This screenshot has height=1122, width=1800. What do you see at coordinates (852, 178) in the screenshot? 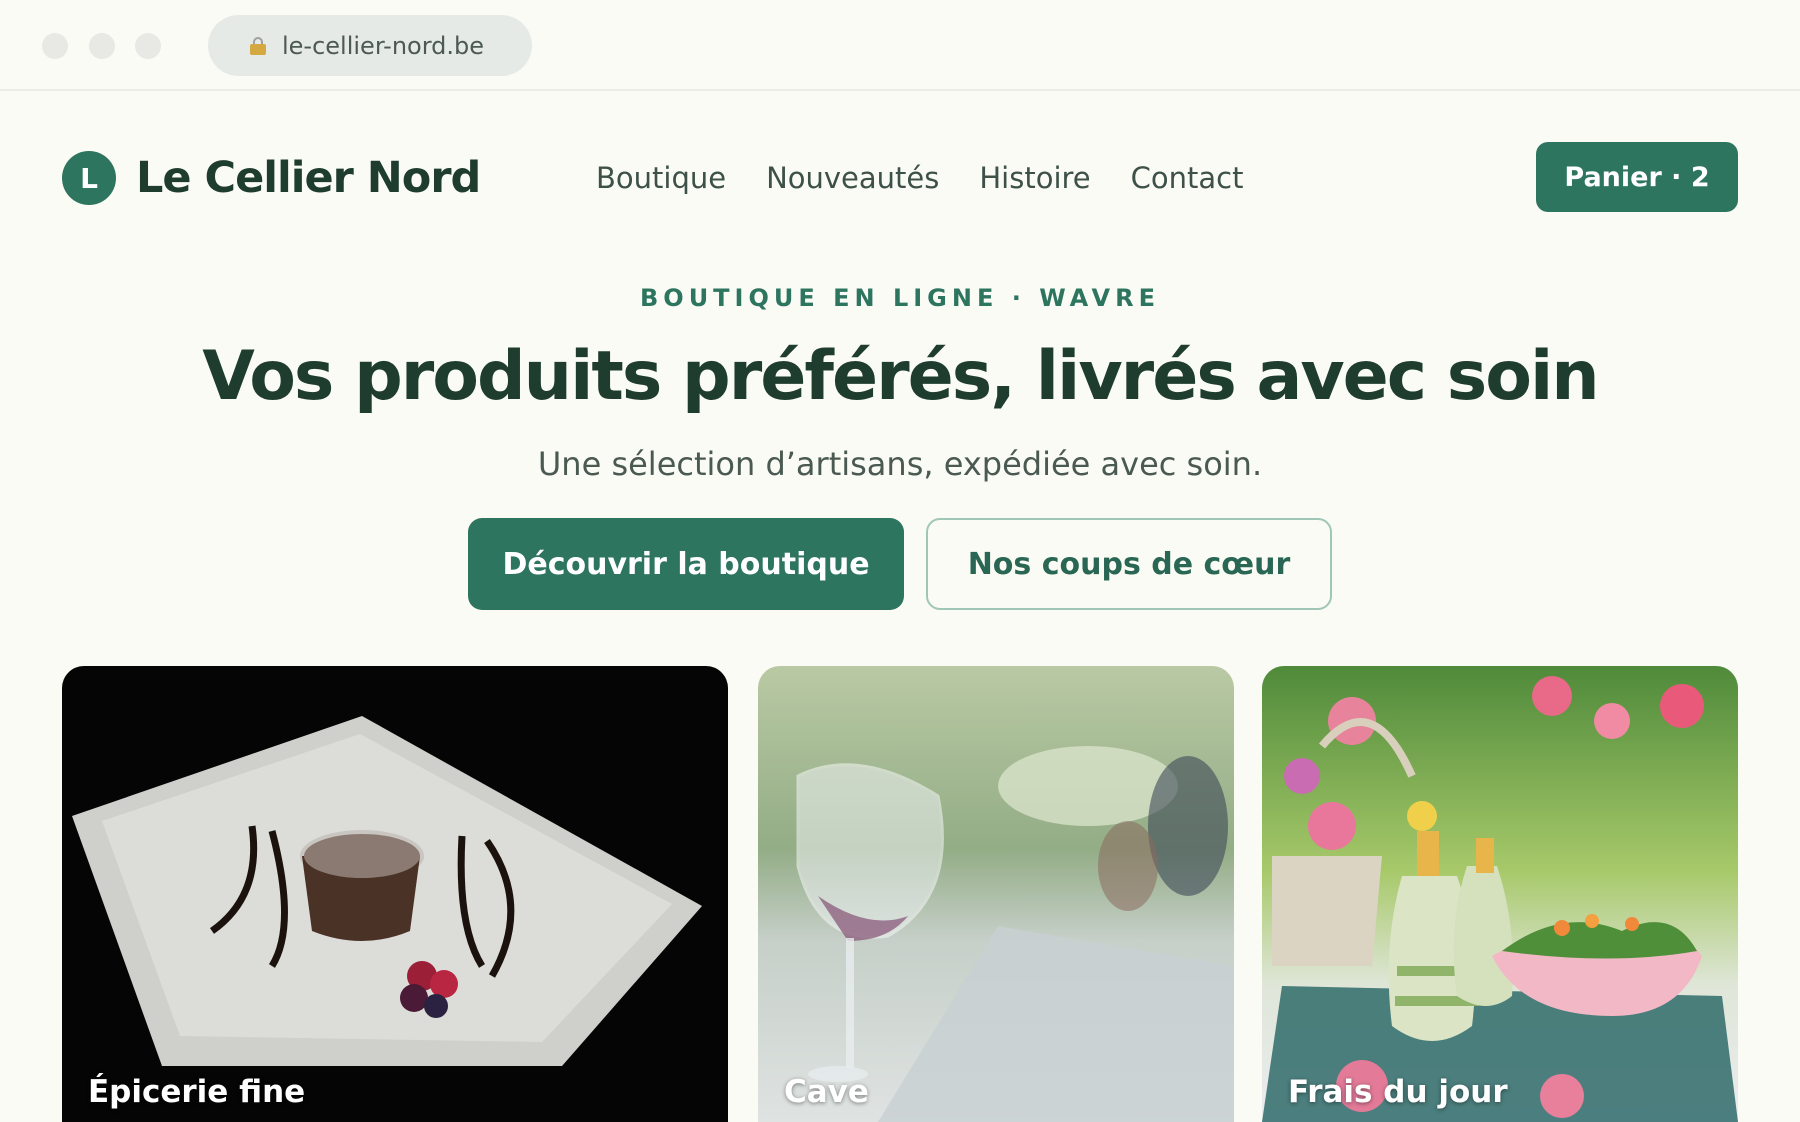
I see `nav-link-nouveautes: Nouveautés` at bounding box center [852, 178].